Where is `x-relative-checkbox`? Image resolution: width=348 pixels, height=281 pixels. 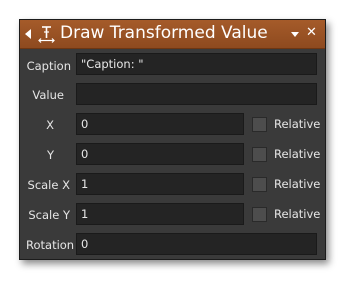 x-relative-checkbox is located at coordinates (259, 124).